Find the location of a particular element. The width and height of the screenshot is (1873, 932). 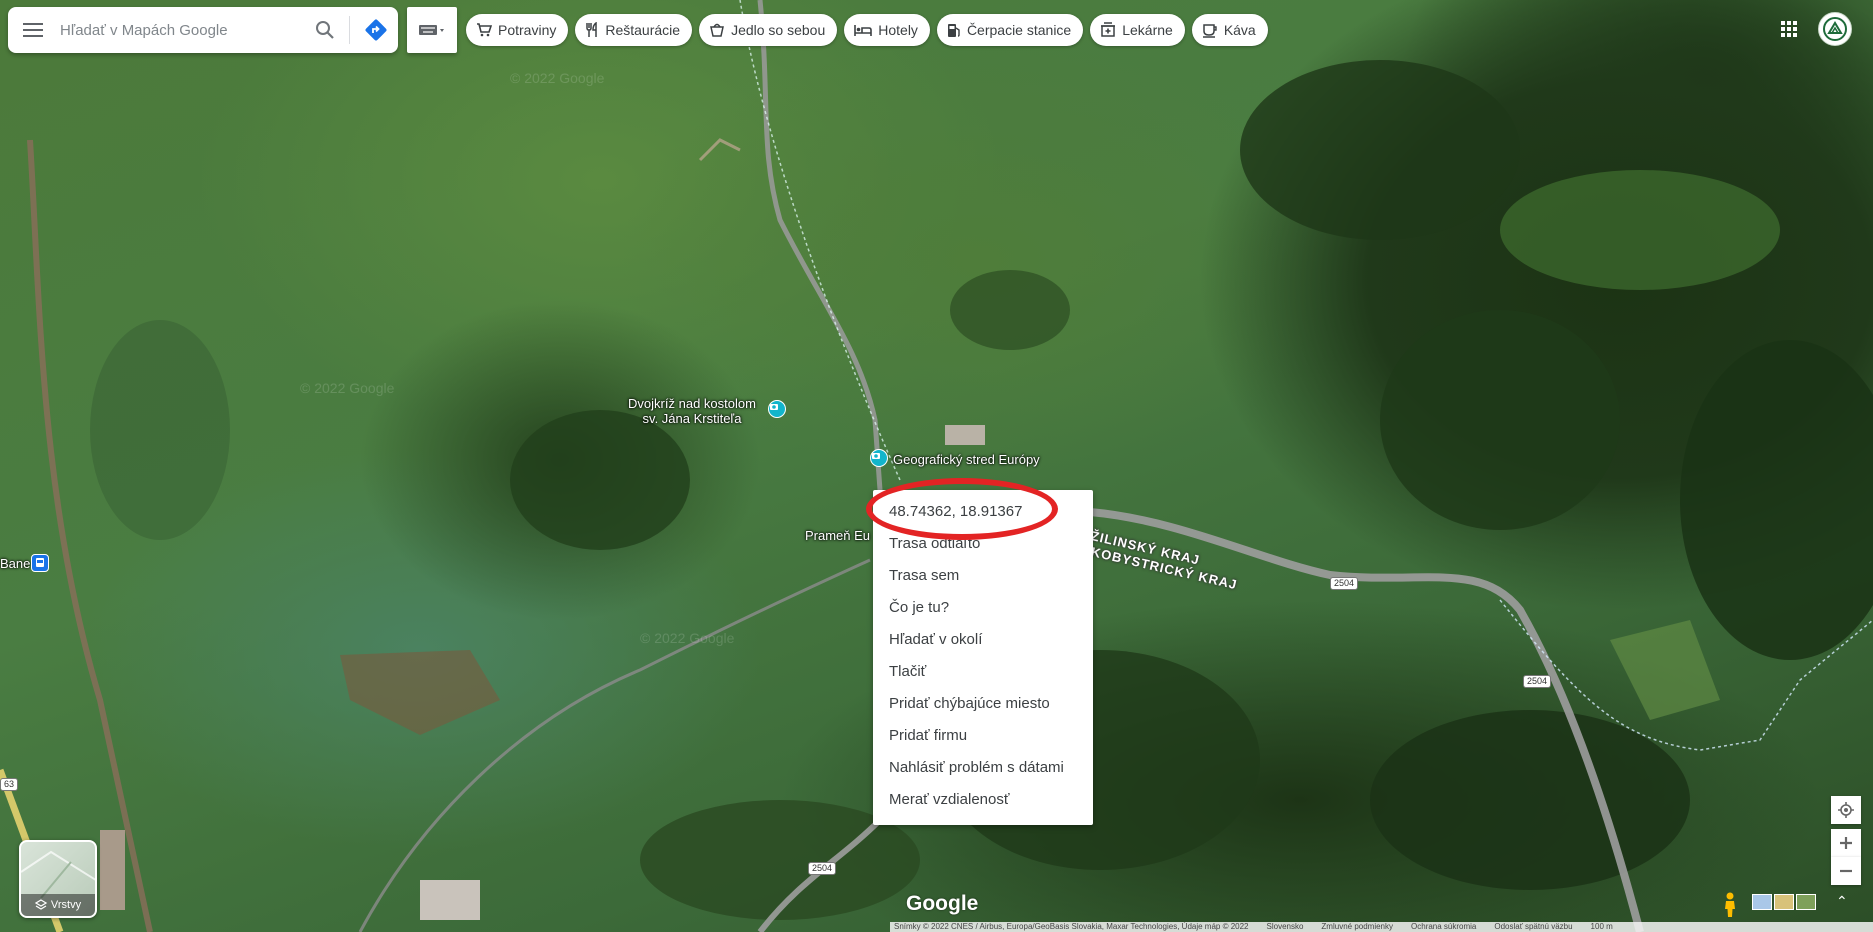

bed-icon is located at coordinates (863, 30).